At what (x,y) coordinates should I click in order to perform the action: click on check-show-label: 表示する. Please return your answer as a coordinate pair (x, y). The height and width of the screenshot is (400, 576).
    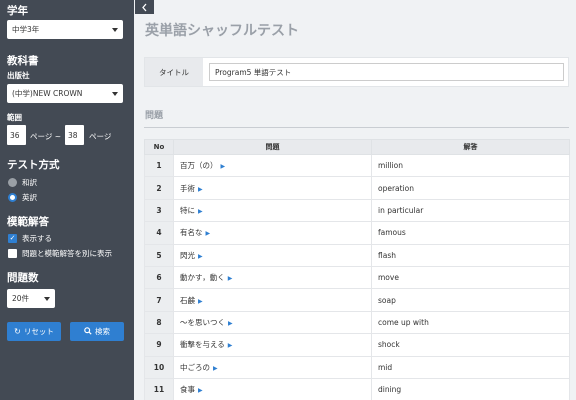
    Looking at the image, I should click on (37, 238).